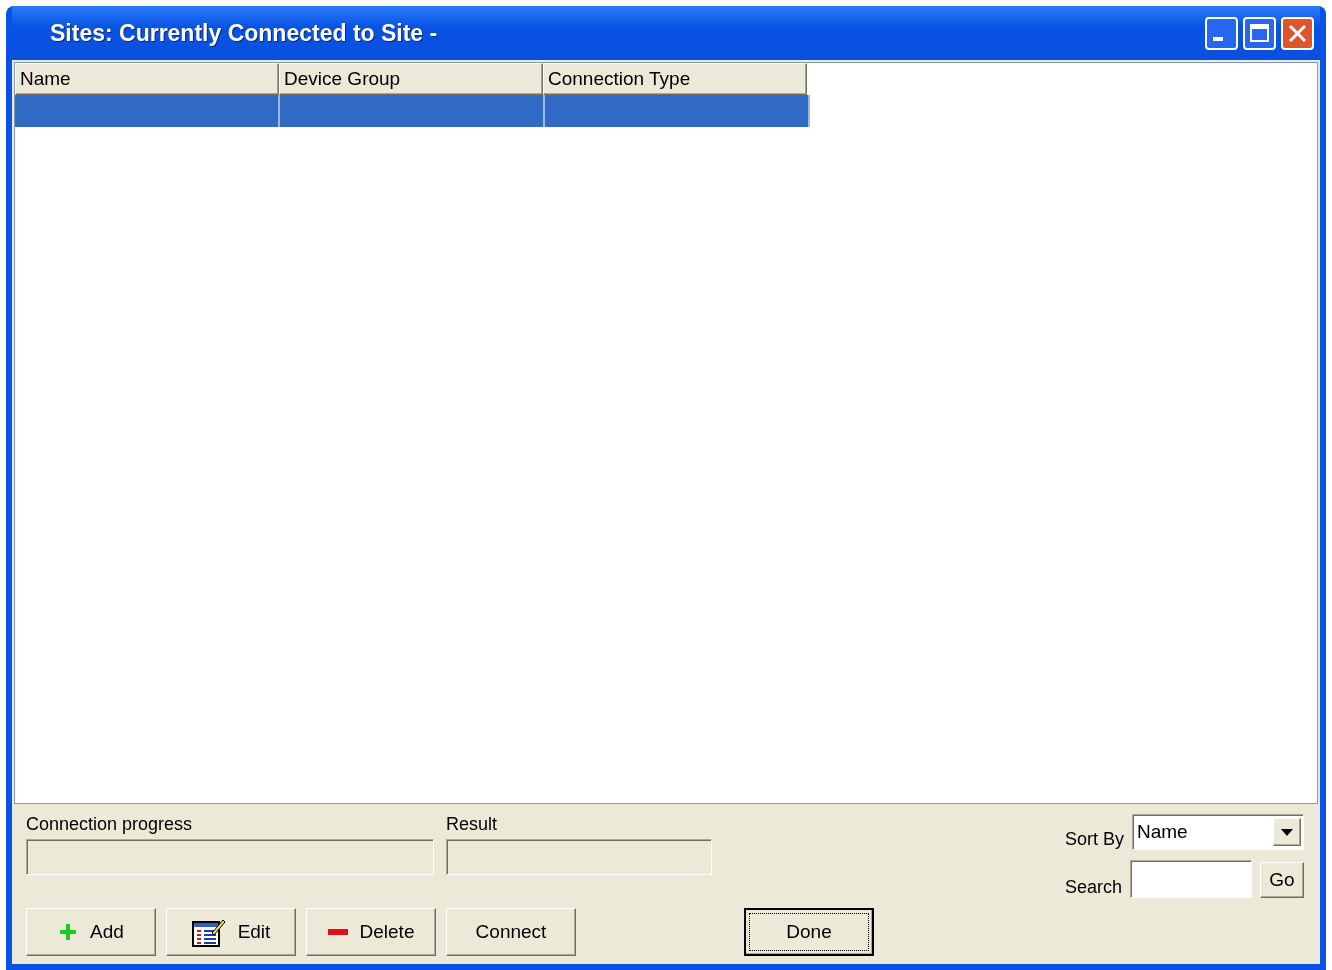 This screenshot has width=1332, height=970. What do you see at coordinates (91, 932) in the screenshot?
I see `toolbar-button: Add` at bounding box center [91, 932].